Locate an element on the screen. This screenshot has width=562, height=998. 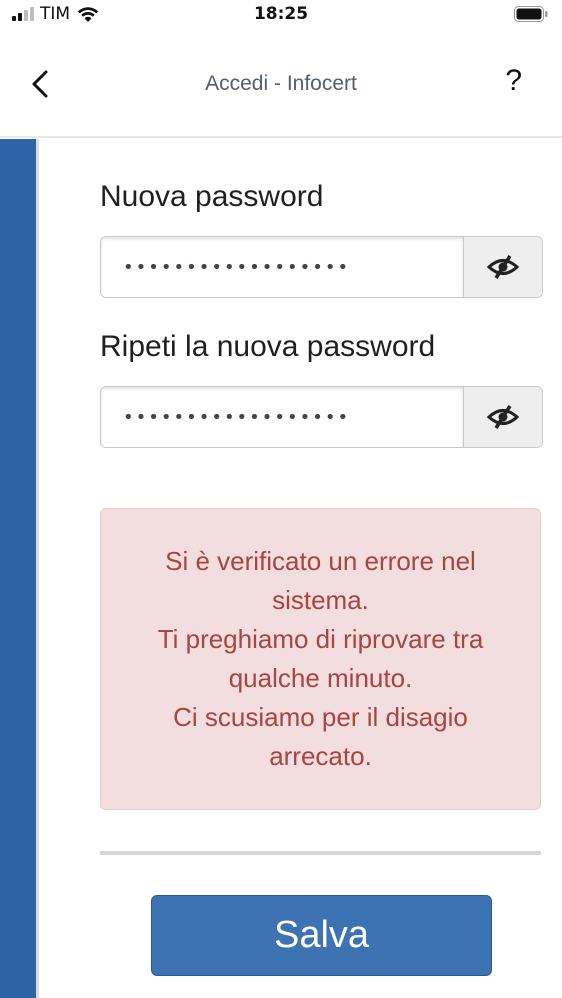
page-title: Accedi - Infocert is located at coordinates (281, 83).